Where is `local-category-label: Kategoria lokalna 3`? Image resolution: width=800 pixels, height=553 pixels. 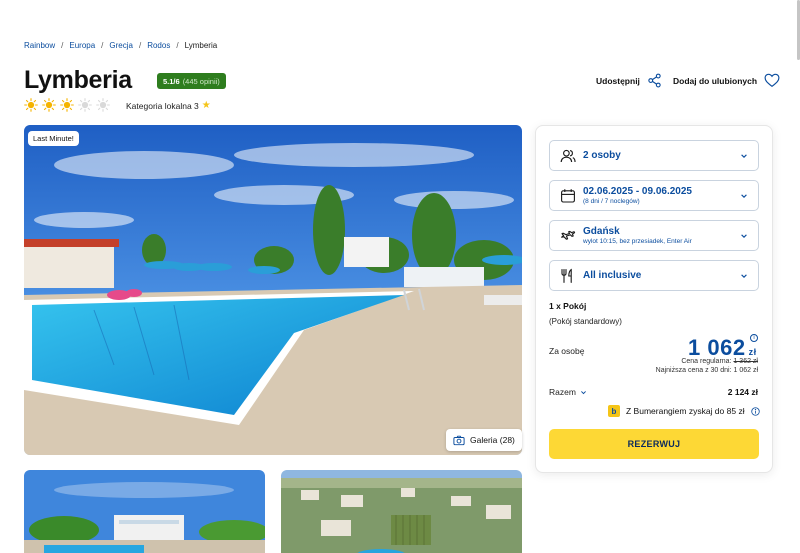
local-category-label: Kategoria lokalna 3 is located at coordinates (162, 105).